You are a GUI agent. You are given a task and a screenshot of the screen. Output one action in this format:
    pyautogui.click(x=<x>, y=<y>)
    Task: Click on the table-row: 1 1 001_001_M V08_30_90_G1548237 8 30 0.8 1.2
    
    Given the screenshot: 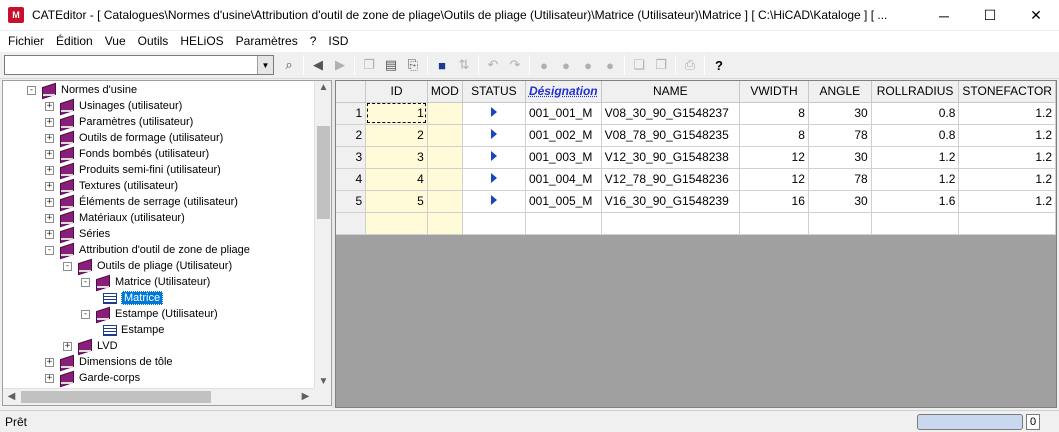 What is the action you would take?
    pyautogui.click(x=696, y=113)
    